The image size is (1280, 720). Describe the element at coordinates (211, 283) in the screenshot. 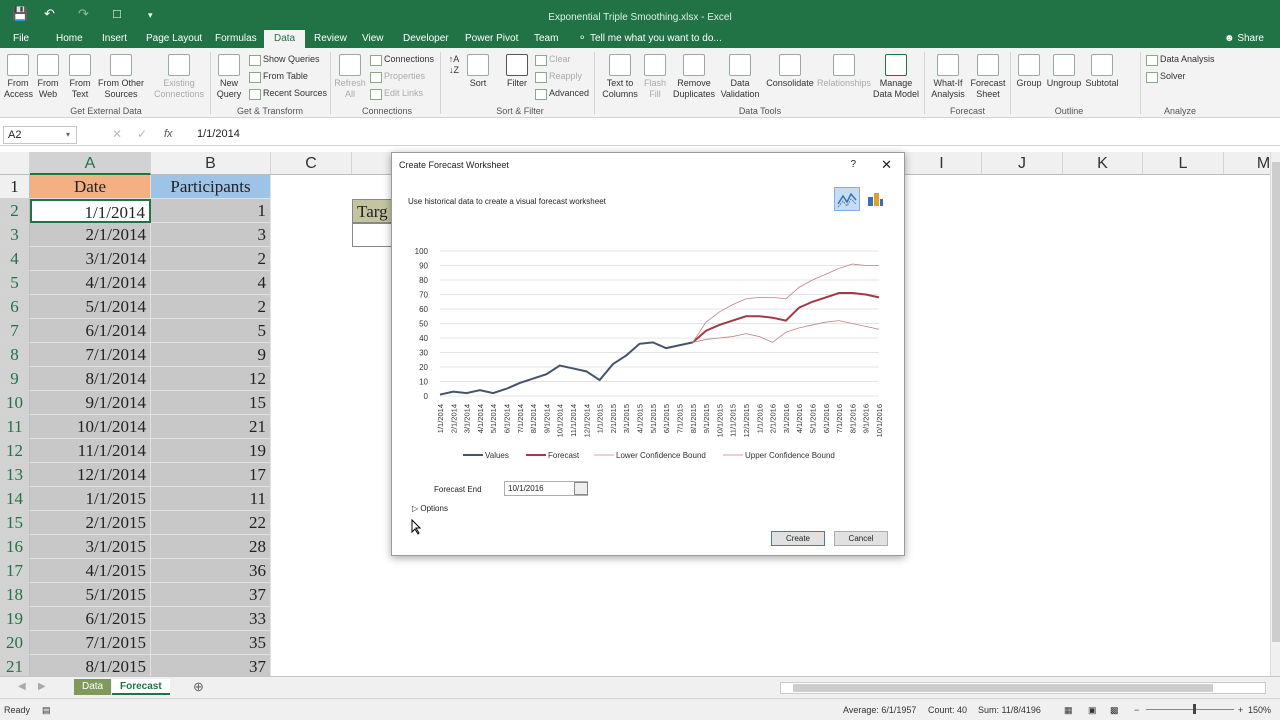

I see `participants-cell: 4` at that location.